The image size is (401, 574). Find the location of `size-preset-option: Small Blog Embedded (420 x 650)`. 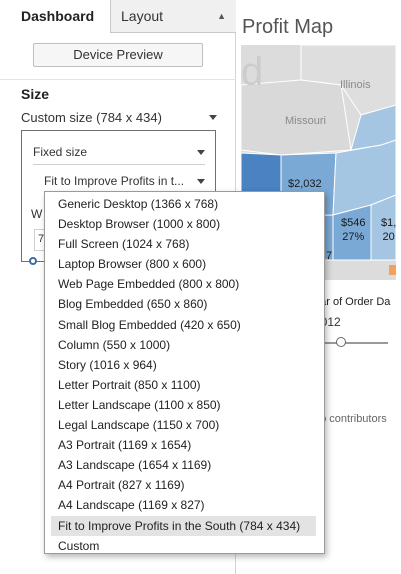

size-preset-option: Small Blog Embedded (420 x 650) is located at coordinates (184, 325).